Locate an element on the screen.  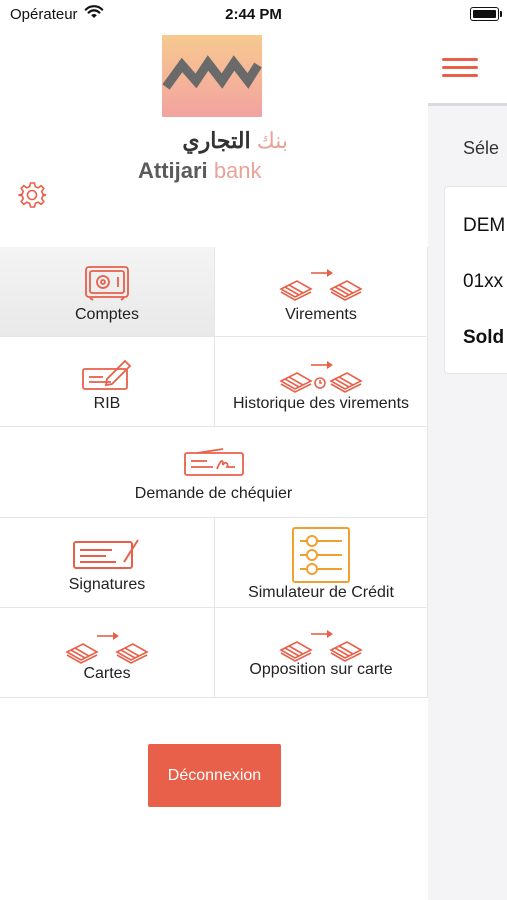
menu-item-label: Virements is located at coordinates (321, 314).